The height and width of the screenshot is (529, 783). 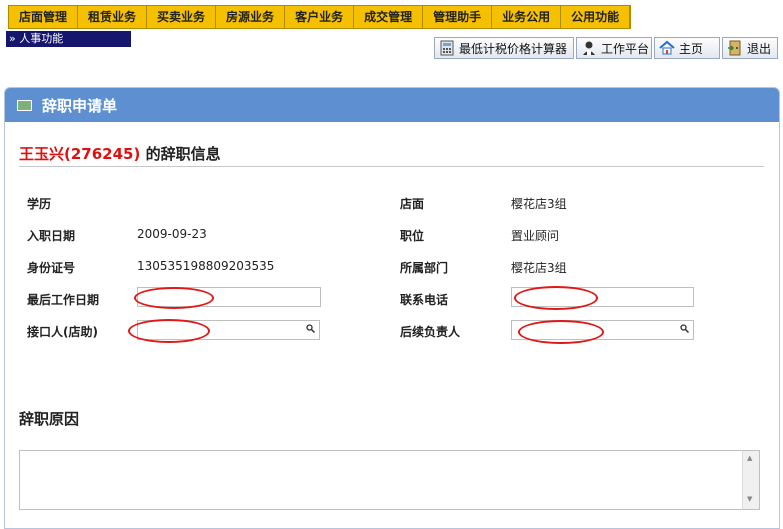 What do you see at coordinates (63, 300) in the screenshot?
I see `last-workday-label: 最后工作日期` at bounding box center [63, 300].